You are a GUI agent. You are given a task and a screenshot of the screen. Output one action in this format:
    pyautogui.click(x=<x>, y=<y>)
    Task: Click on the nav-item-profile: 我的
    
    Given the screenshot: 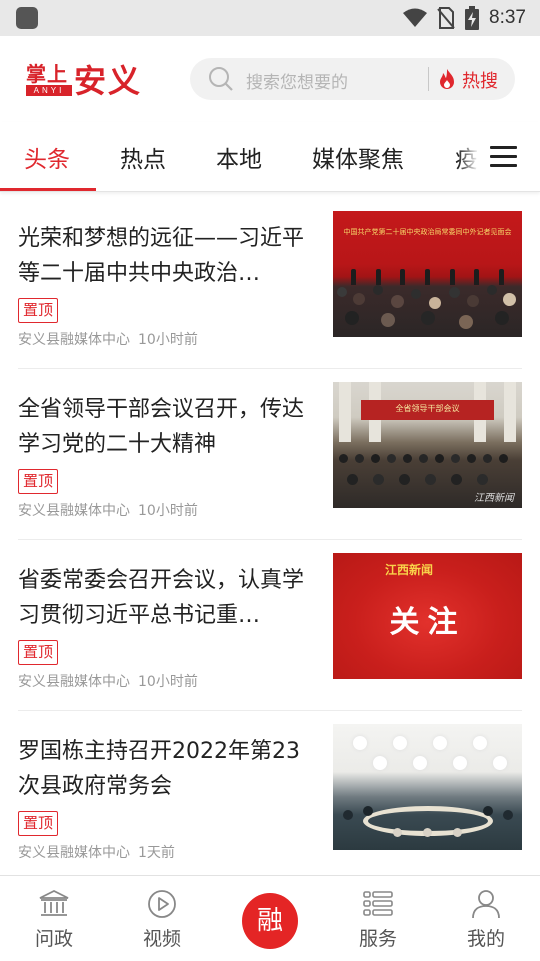 What is the action you would take?
    pyautogui.click(x=486, y=918)
    